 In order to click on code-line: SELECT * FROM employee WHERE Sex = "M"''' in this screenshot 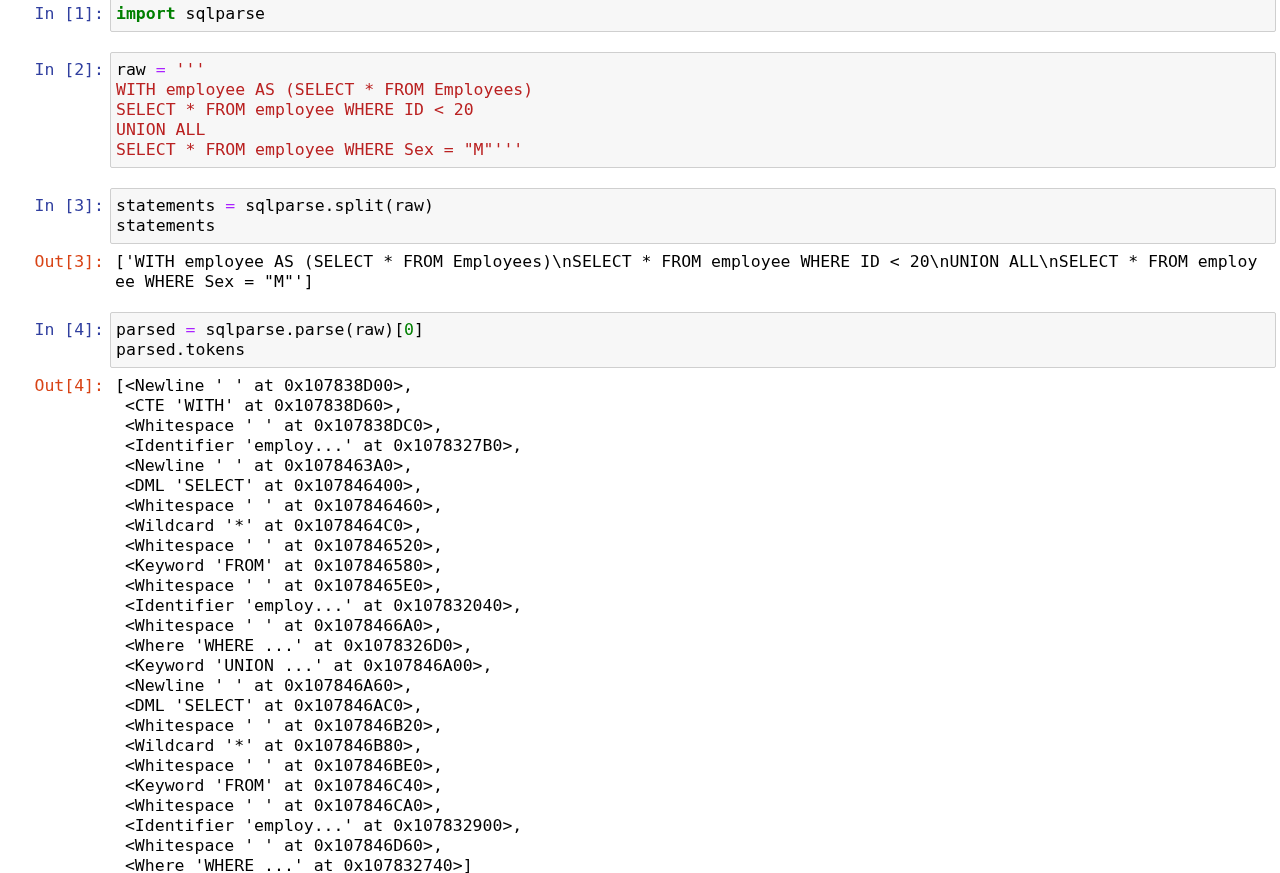, I will do `click(320, 150)`.